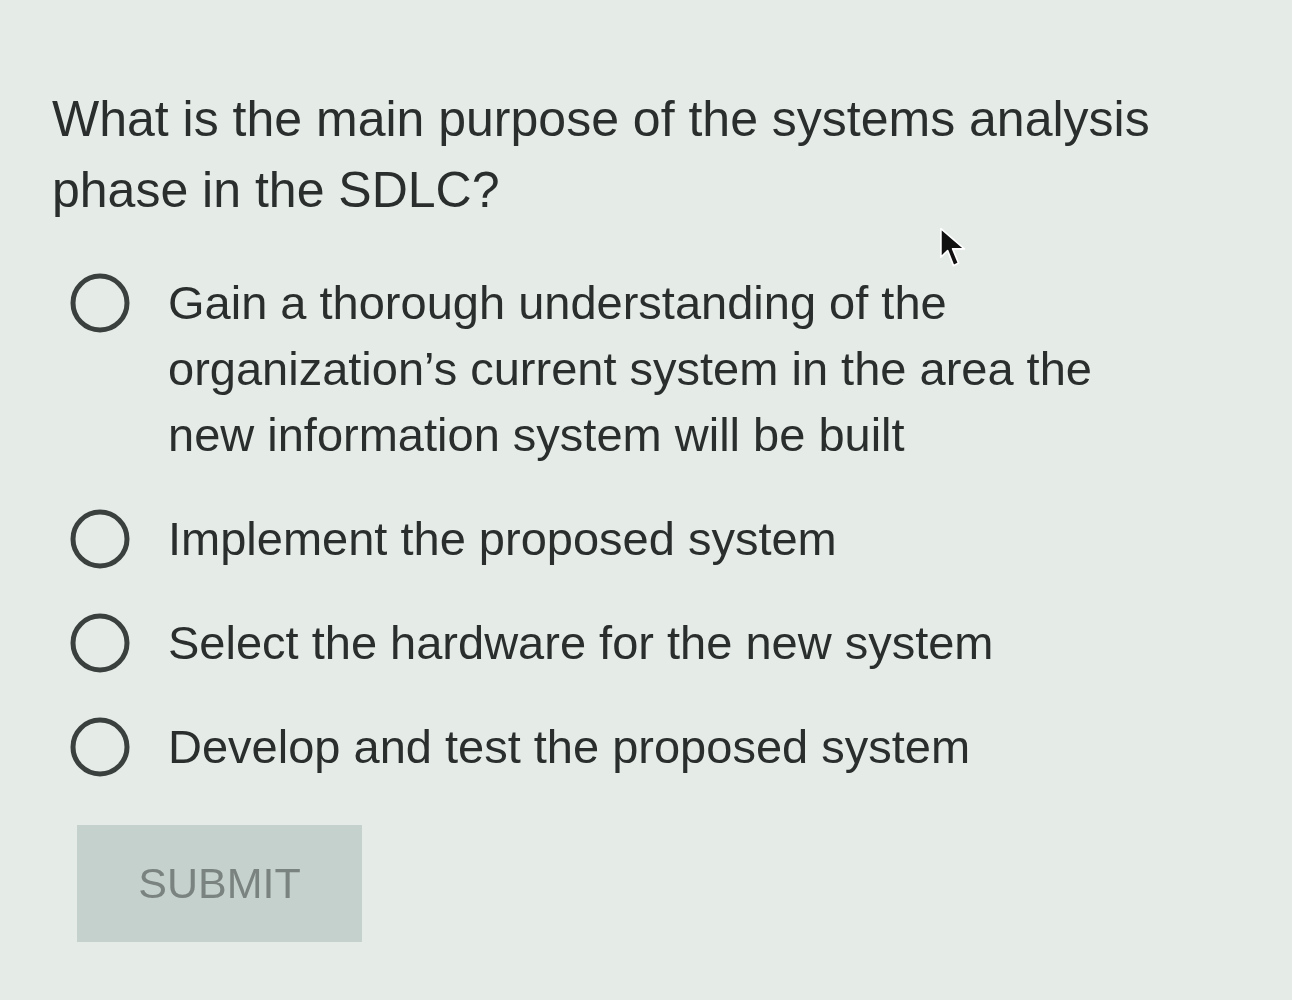 This screenshot has height=1000, width=1292. I want to click on option-label: Implement the proposed system, so click(502, 539).